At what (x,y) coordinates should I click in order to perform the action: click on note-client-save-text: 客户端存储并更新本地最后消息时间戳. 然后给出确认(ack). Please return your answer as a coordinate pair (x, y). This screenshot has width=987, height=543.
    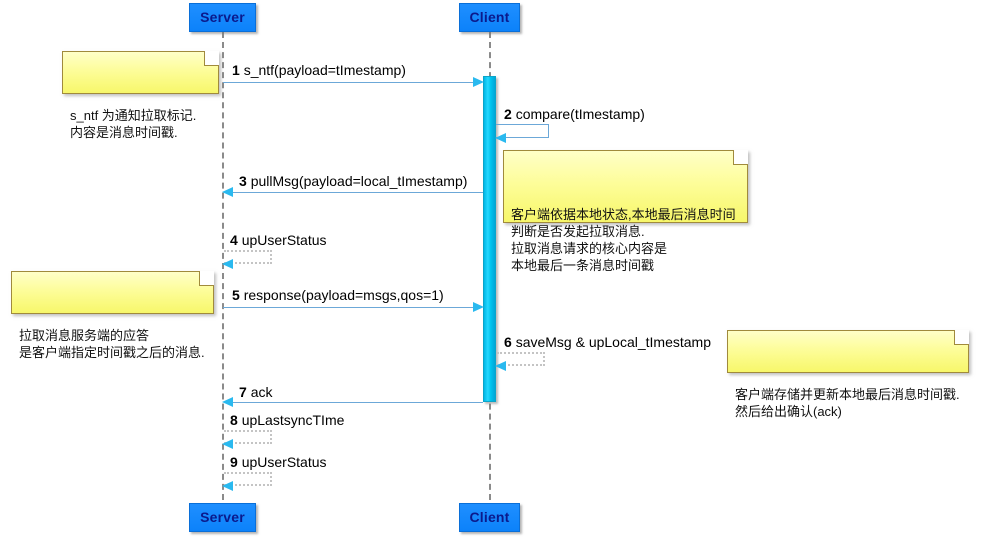
    Looking at the image, I should click on (847, 403).